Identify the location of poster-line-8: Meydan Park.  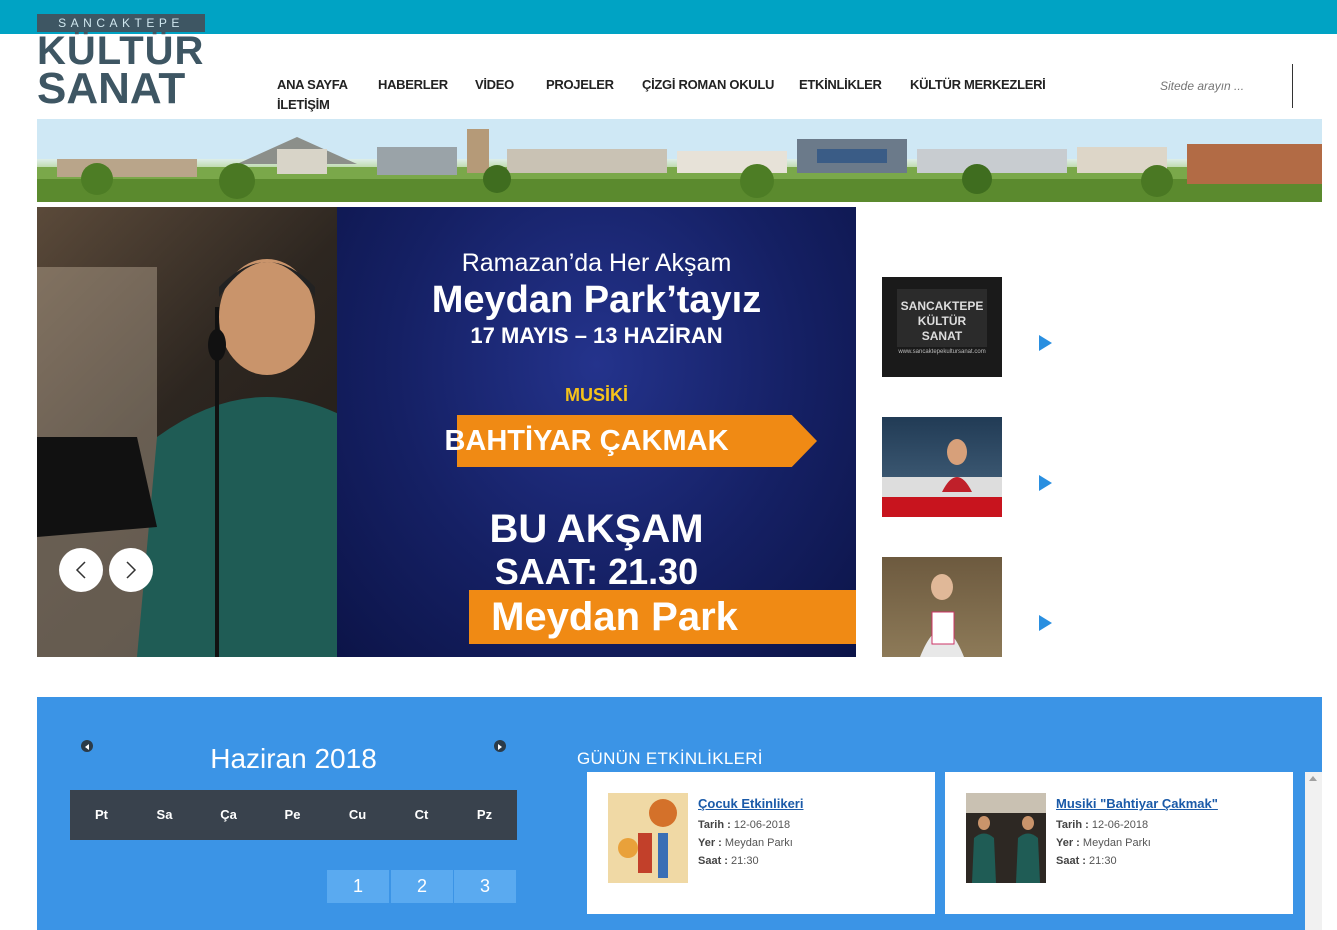
(614, 617).